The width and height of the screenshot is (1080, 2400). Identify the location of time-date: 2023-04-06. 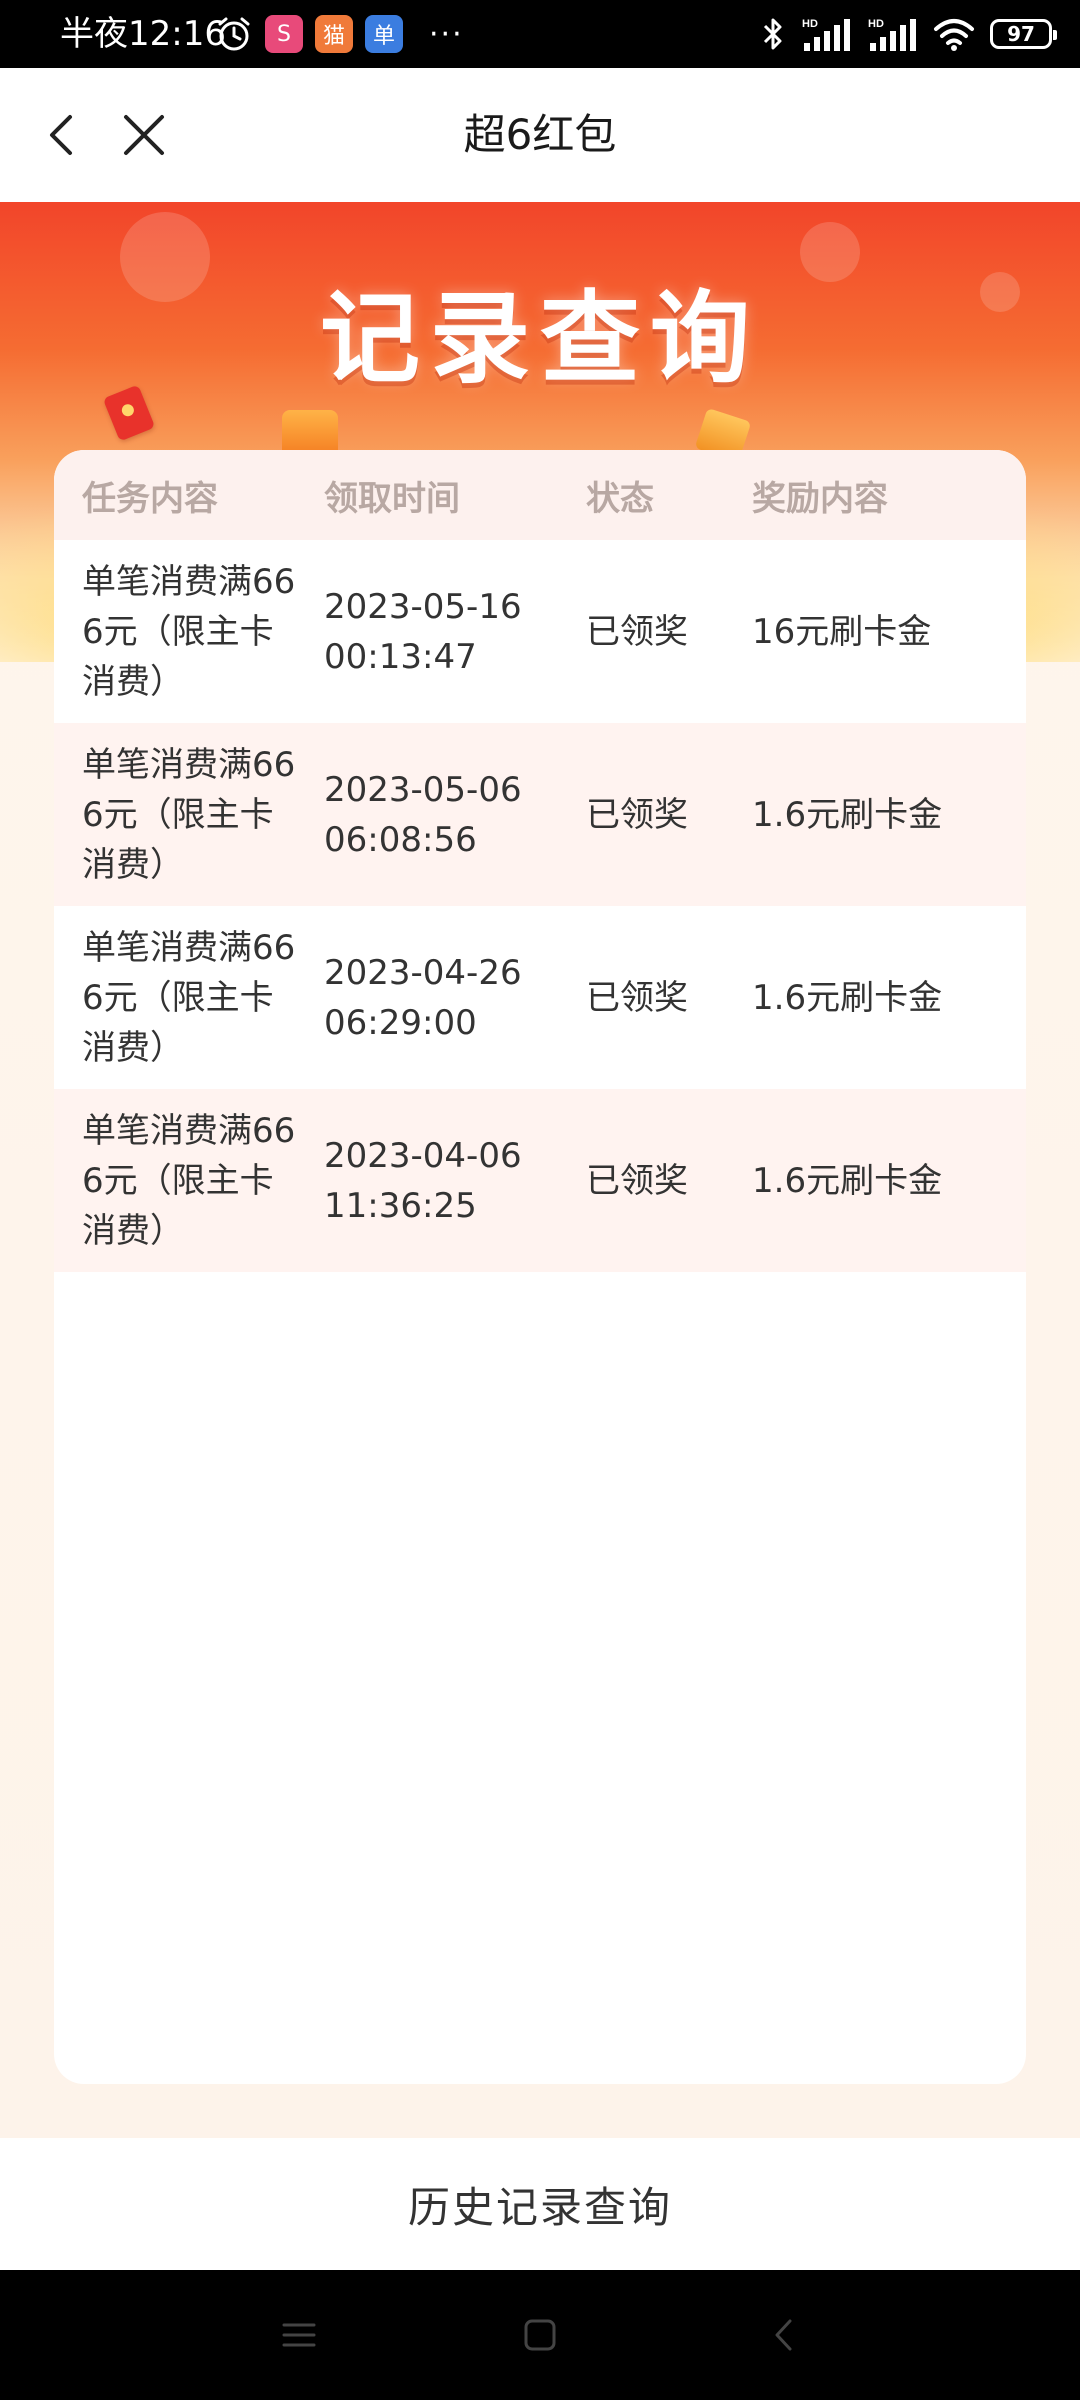
(423, 1155).